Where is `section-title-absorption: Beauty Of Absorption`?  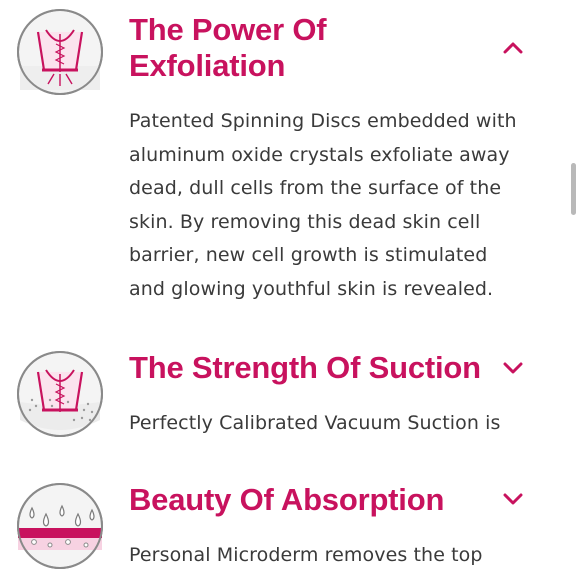
section-title-absorption: Beauty Of Absorption is located at coordinates (286, 500).